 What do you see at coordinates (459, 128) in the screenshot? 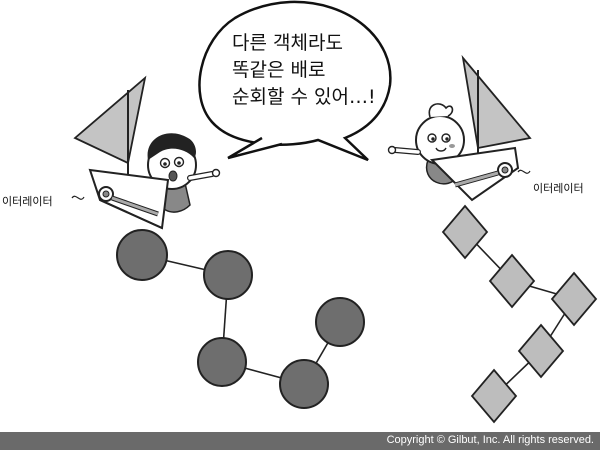
I see `right-iterator-boat` at bounding box center [459, 128].